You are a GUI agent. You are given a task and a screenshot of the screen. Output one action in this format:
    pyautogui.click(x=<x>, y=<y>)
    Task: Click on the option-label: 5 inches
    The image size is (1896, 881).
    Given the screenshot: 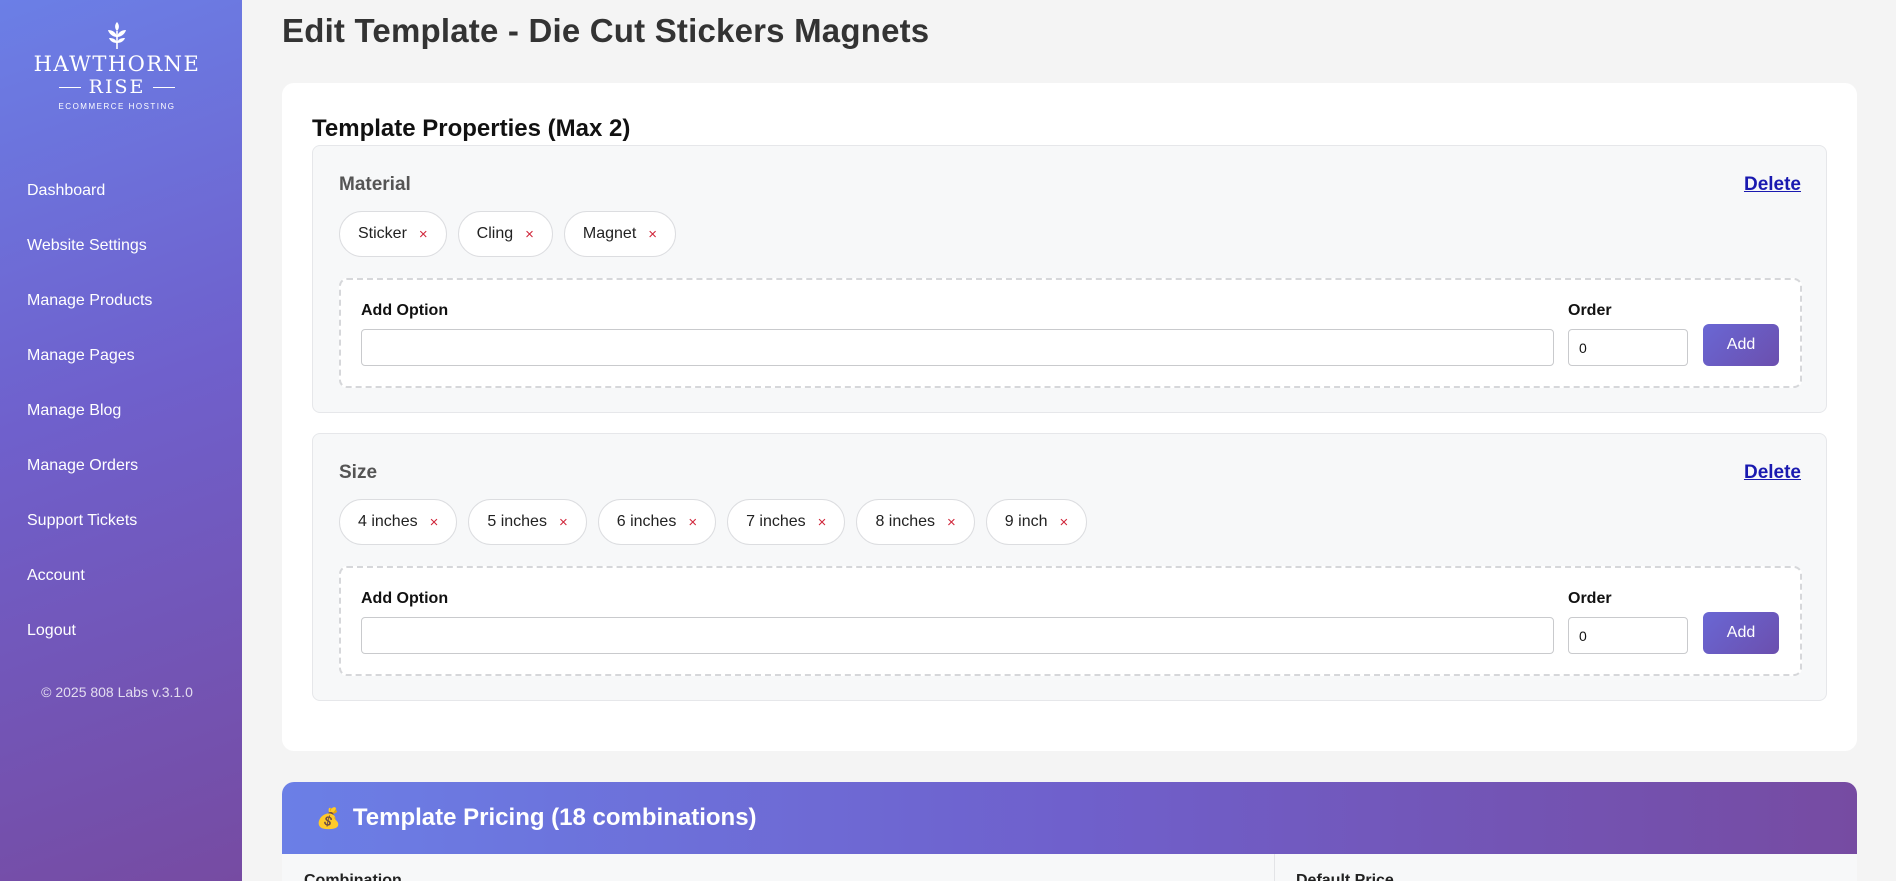 What is the action you would take?
    pyautogui.click(x=517, y=521)
    